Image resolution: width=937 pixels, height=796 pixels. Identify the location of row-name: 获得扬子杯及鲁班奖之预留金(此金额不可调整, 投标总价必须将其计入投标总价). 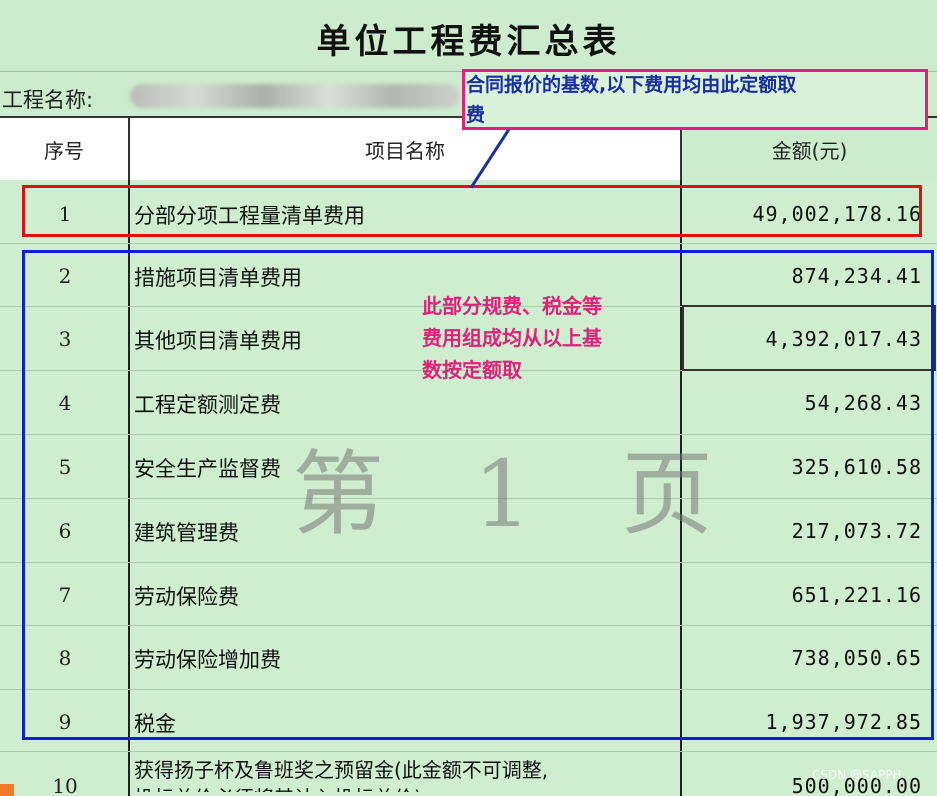
(406, 774).